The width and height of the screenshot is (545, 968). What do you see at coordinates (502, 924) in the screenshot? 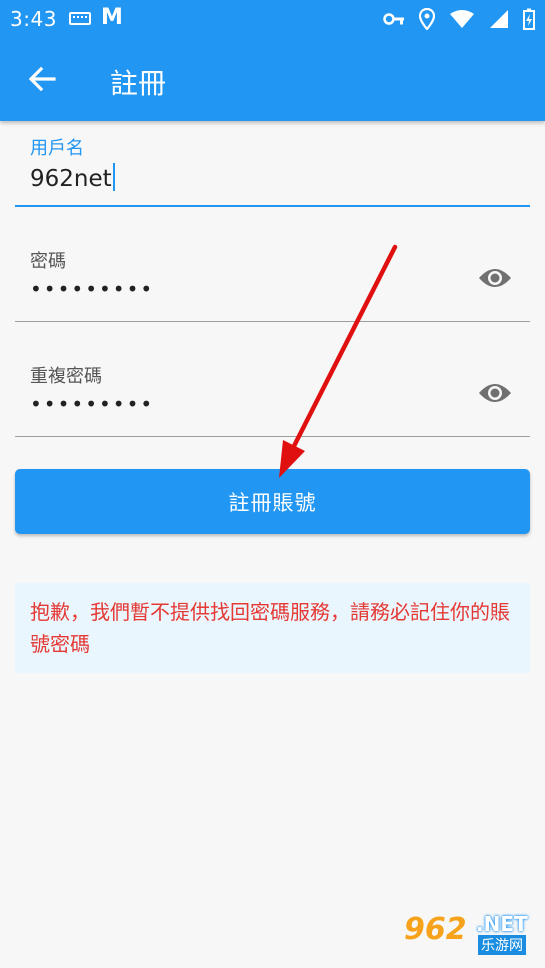
I see `watermark-net: .NET` at bounding box center [502, 924].